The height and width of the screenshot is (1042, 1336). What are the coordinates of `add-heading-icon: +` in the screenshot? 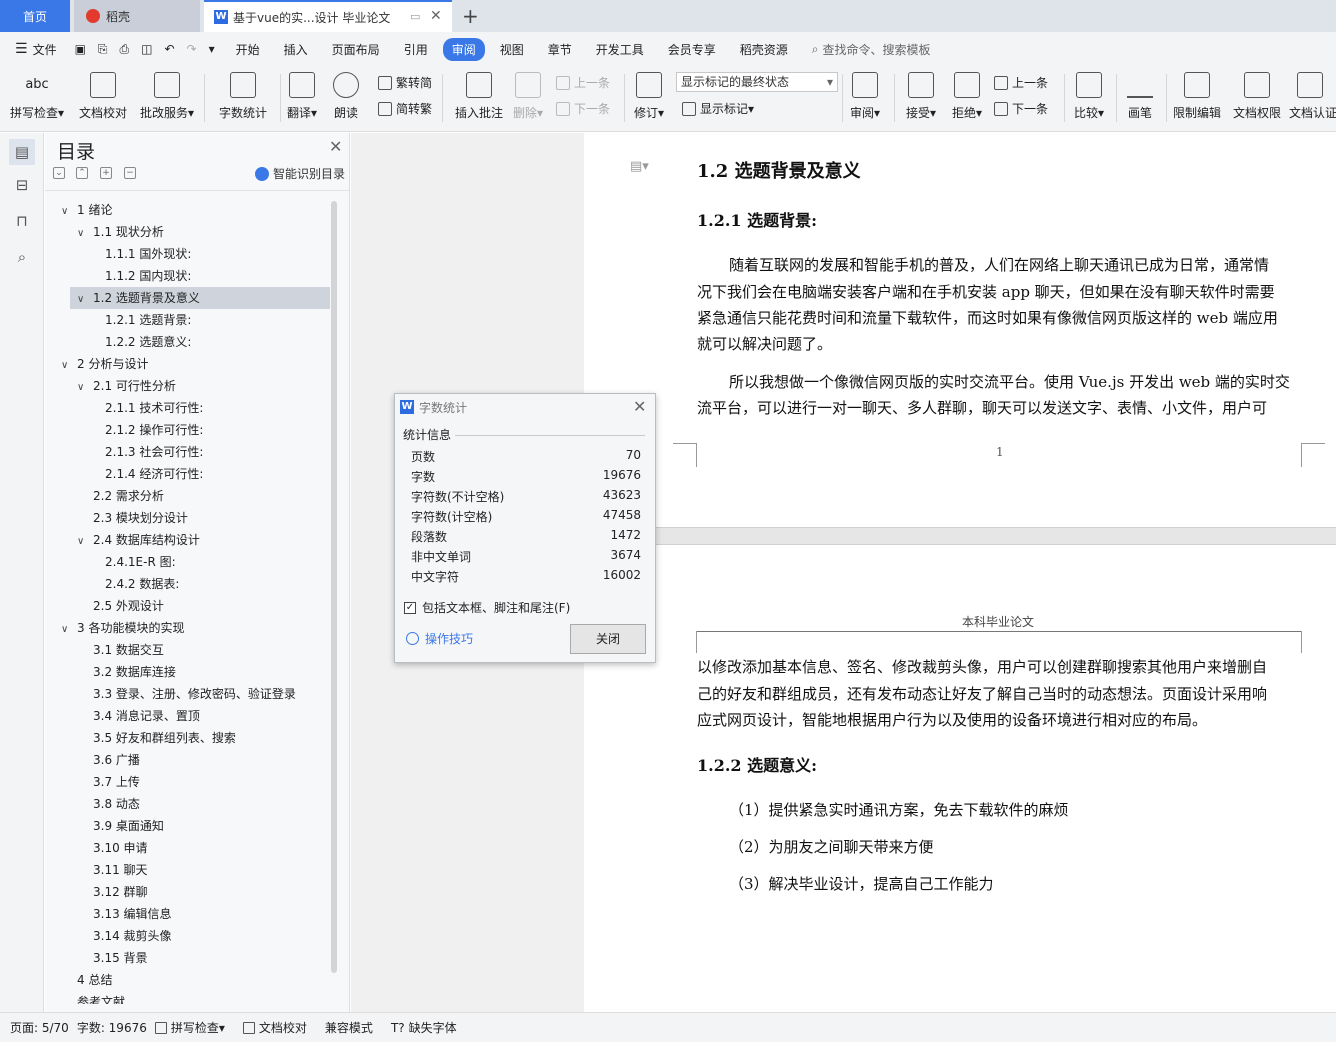 It's located at (106, 173).